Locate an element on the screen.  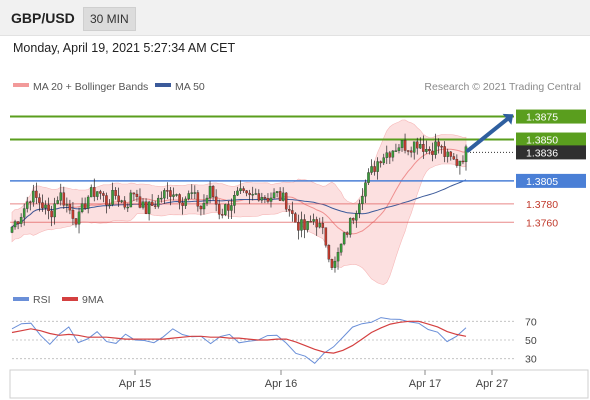
forecast-arrow-layer is located at coordinates (490, 133).